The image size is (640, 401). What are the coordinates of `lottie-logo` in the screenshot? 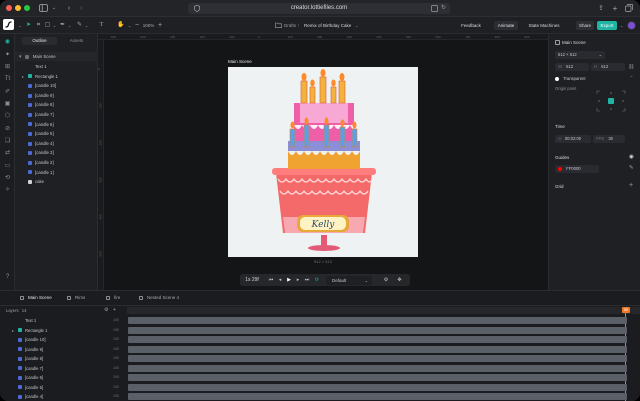 It's located at (8, 24).